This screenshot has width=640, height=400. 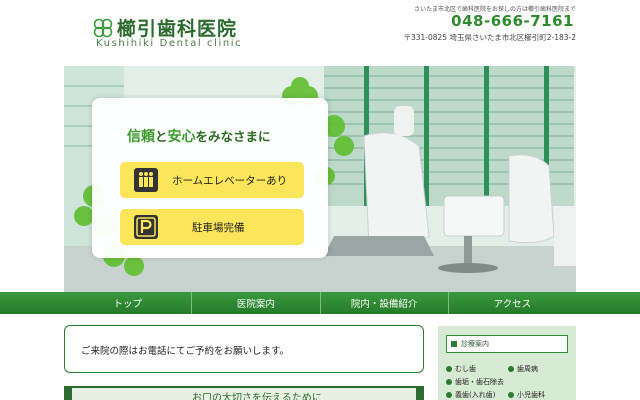 I want to click on hero-heading: 信頼と安心をみなさまに, so click(x=199, y=136).